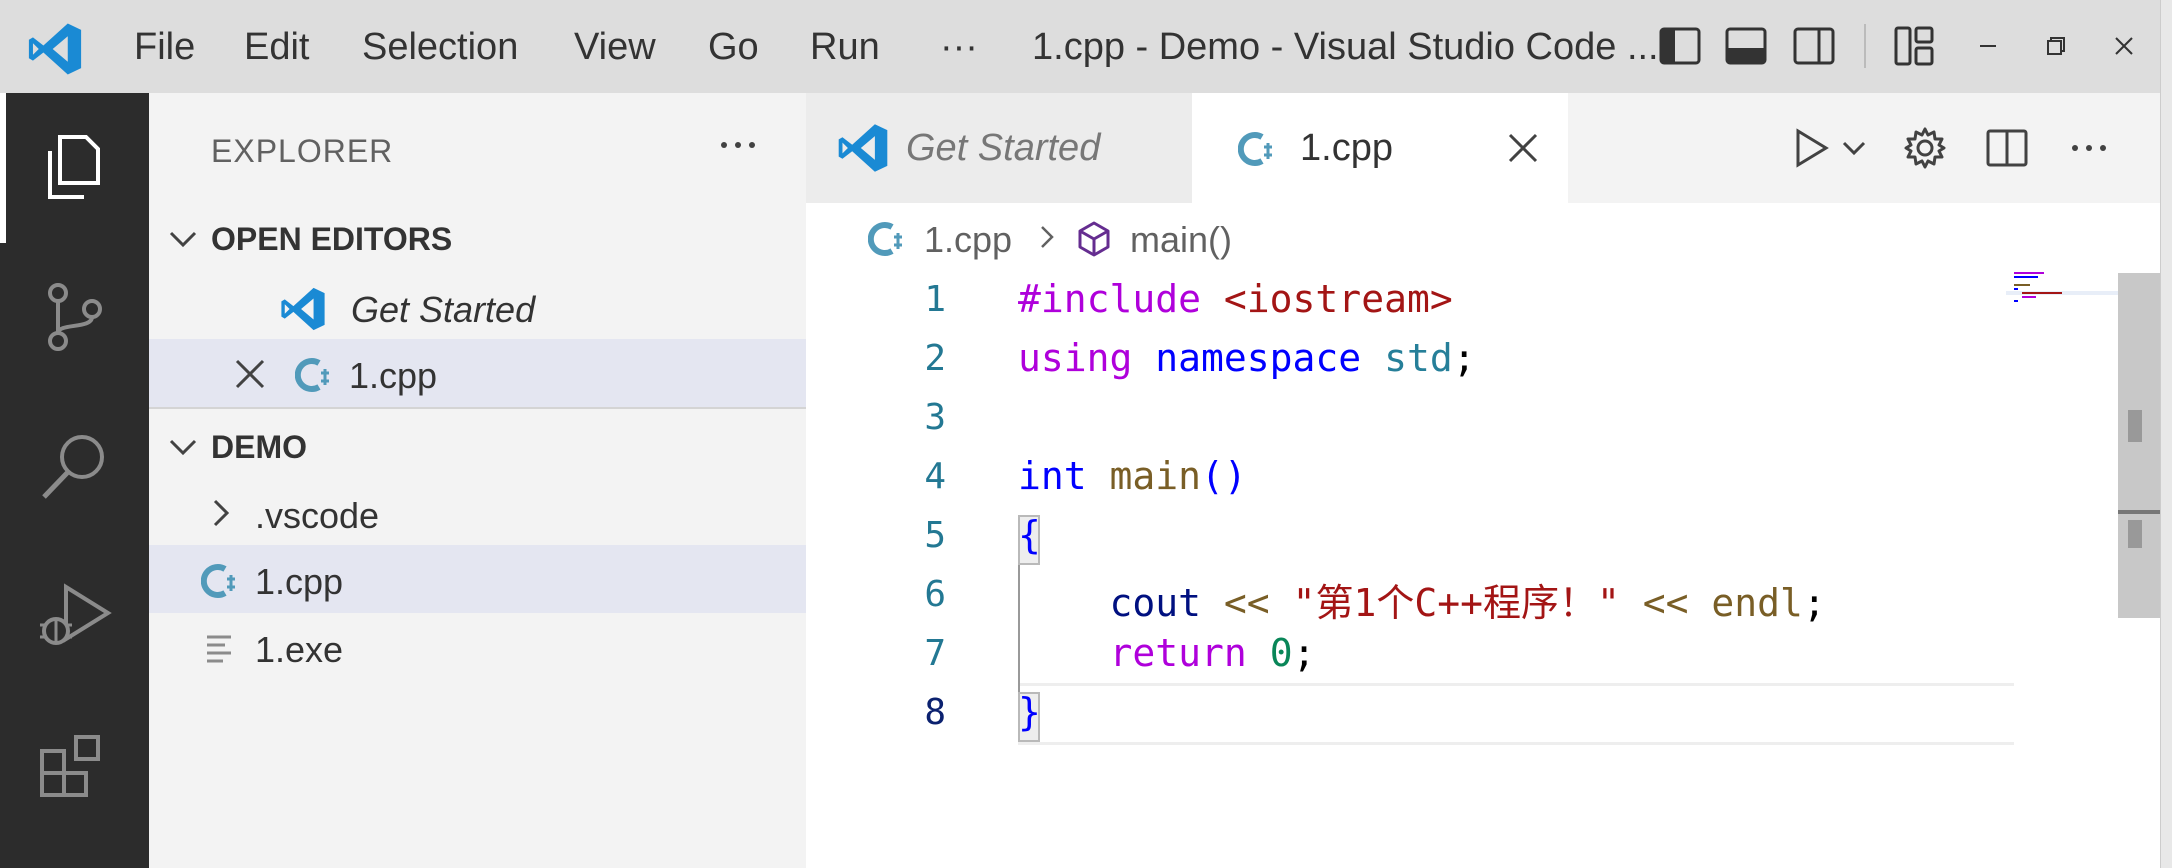 This screenshot has width=2172, height=868. What do you see at coordinates (477, 238) in the screenshot?
I see `open-editors-section: OPEN EDITORS` at bounding box center [477, 238].